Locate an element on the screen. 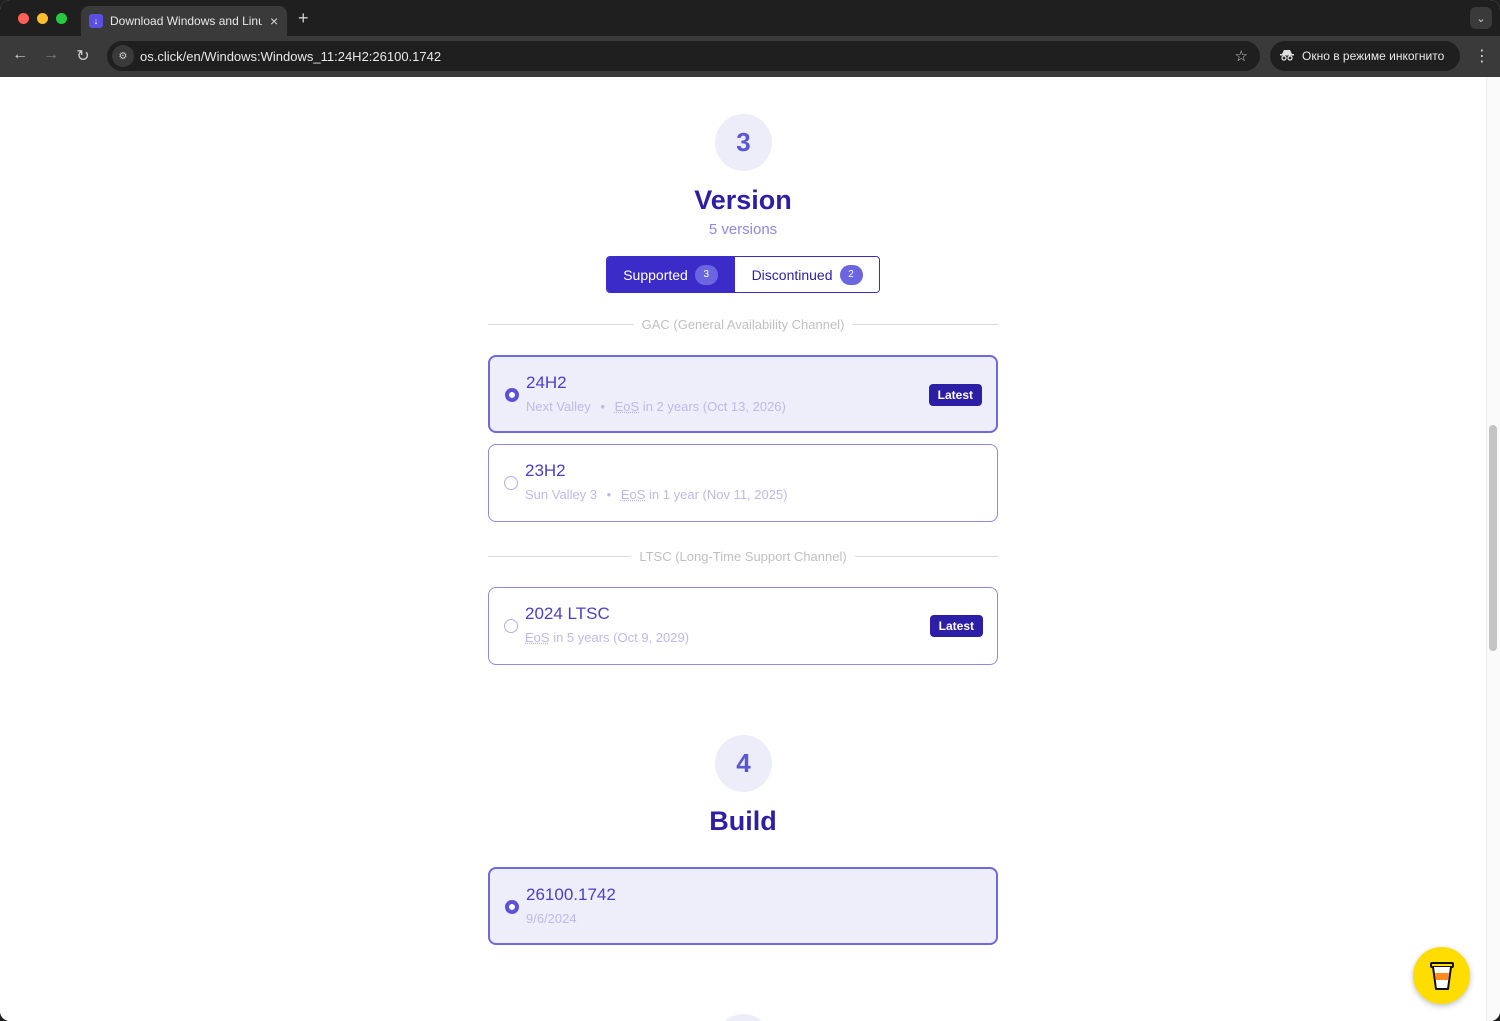 The height and width of the screenshot is (1021, 1500). version-codename: Next Valley is located at coordinates (558, 406).